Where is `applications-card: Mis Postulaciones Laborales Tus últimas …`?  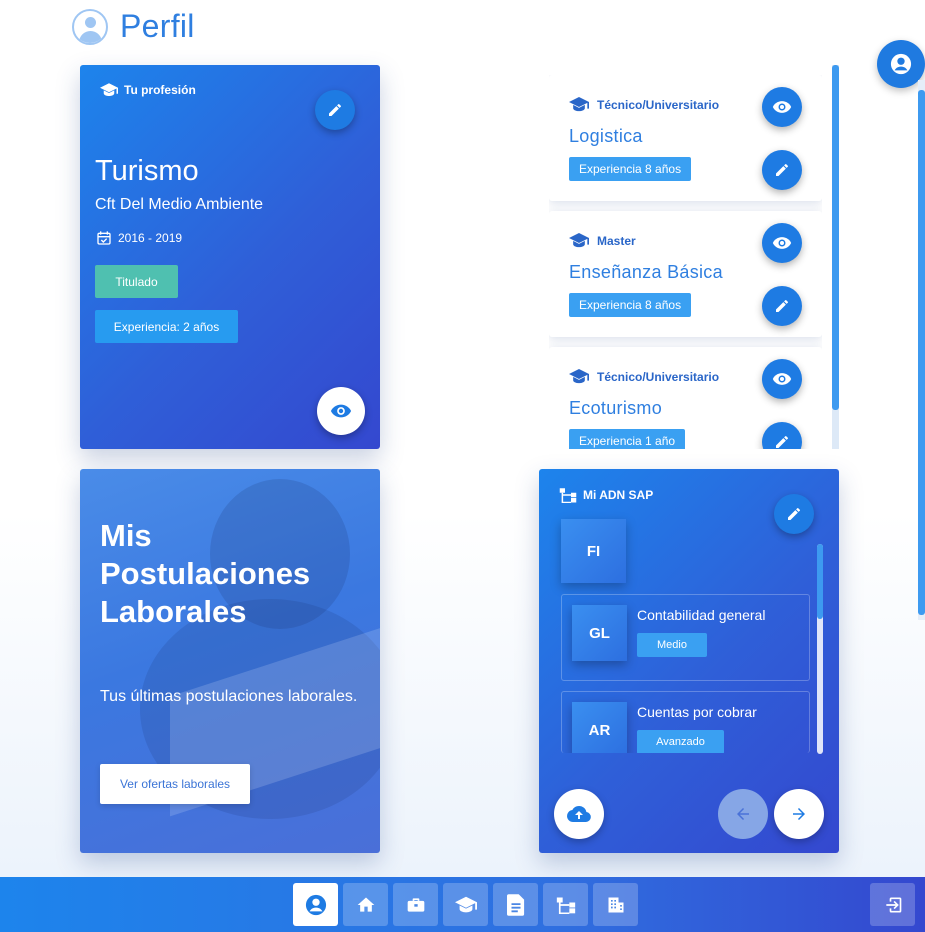 applications-card: Mis Postulaciones Laborales Tus últimas … is located at coordinates (230, 661).